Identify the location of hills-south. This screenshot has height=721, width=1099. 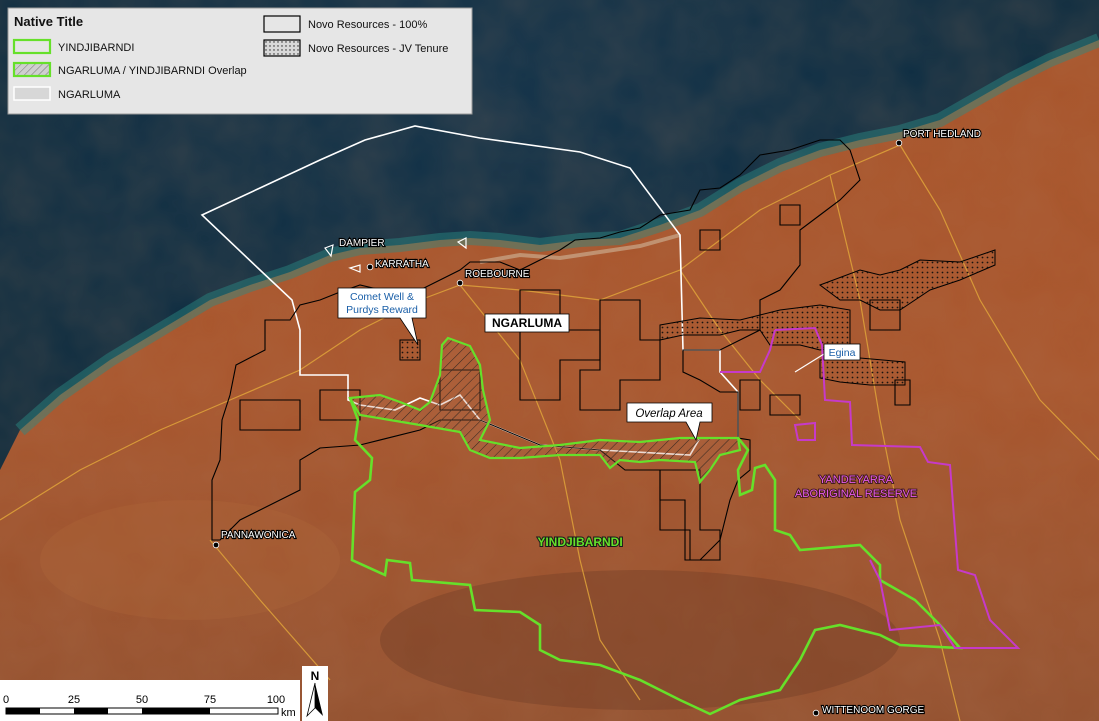
(640, 640).